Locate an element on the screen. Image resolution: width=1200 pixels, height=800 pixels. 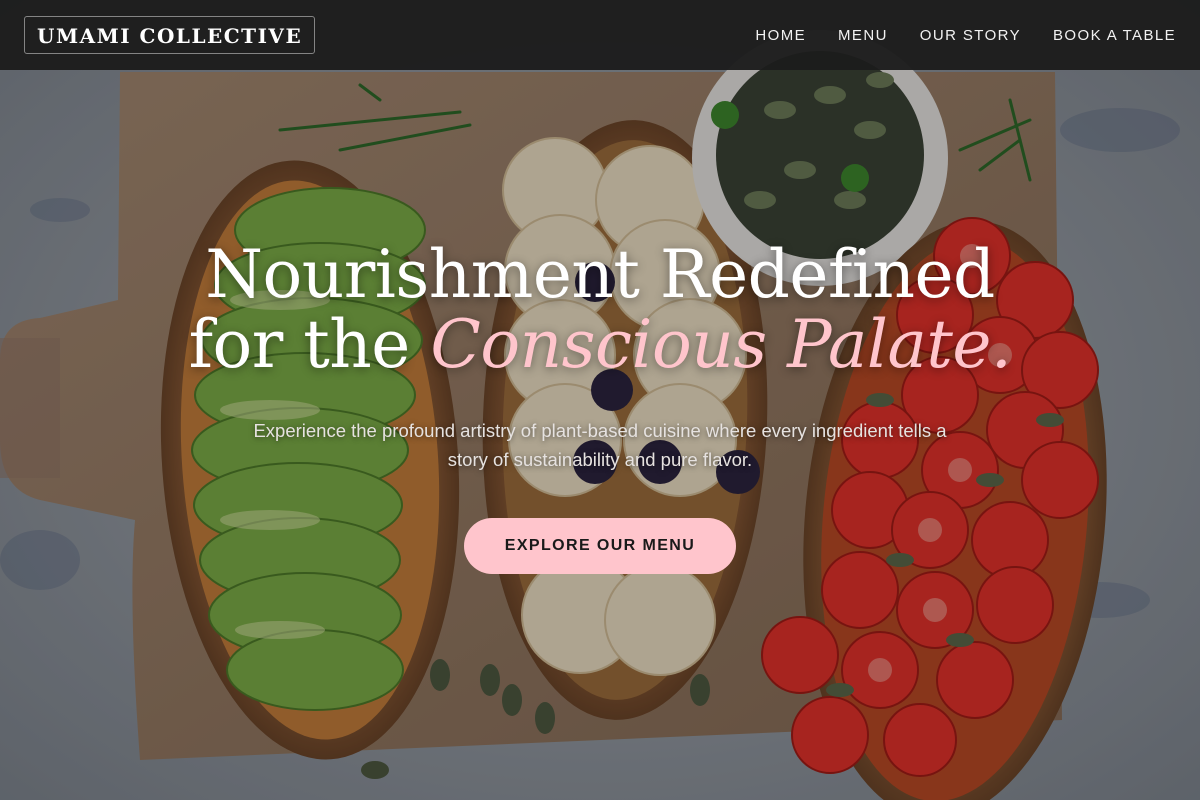
nav-link-home: HOME is located at coordinates (780, 35).